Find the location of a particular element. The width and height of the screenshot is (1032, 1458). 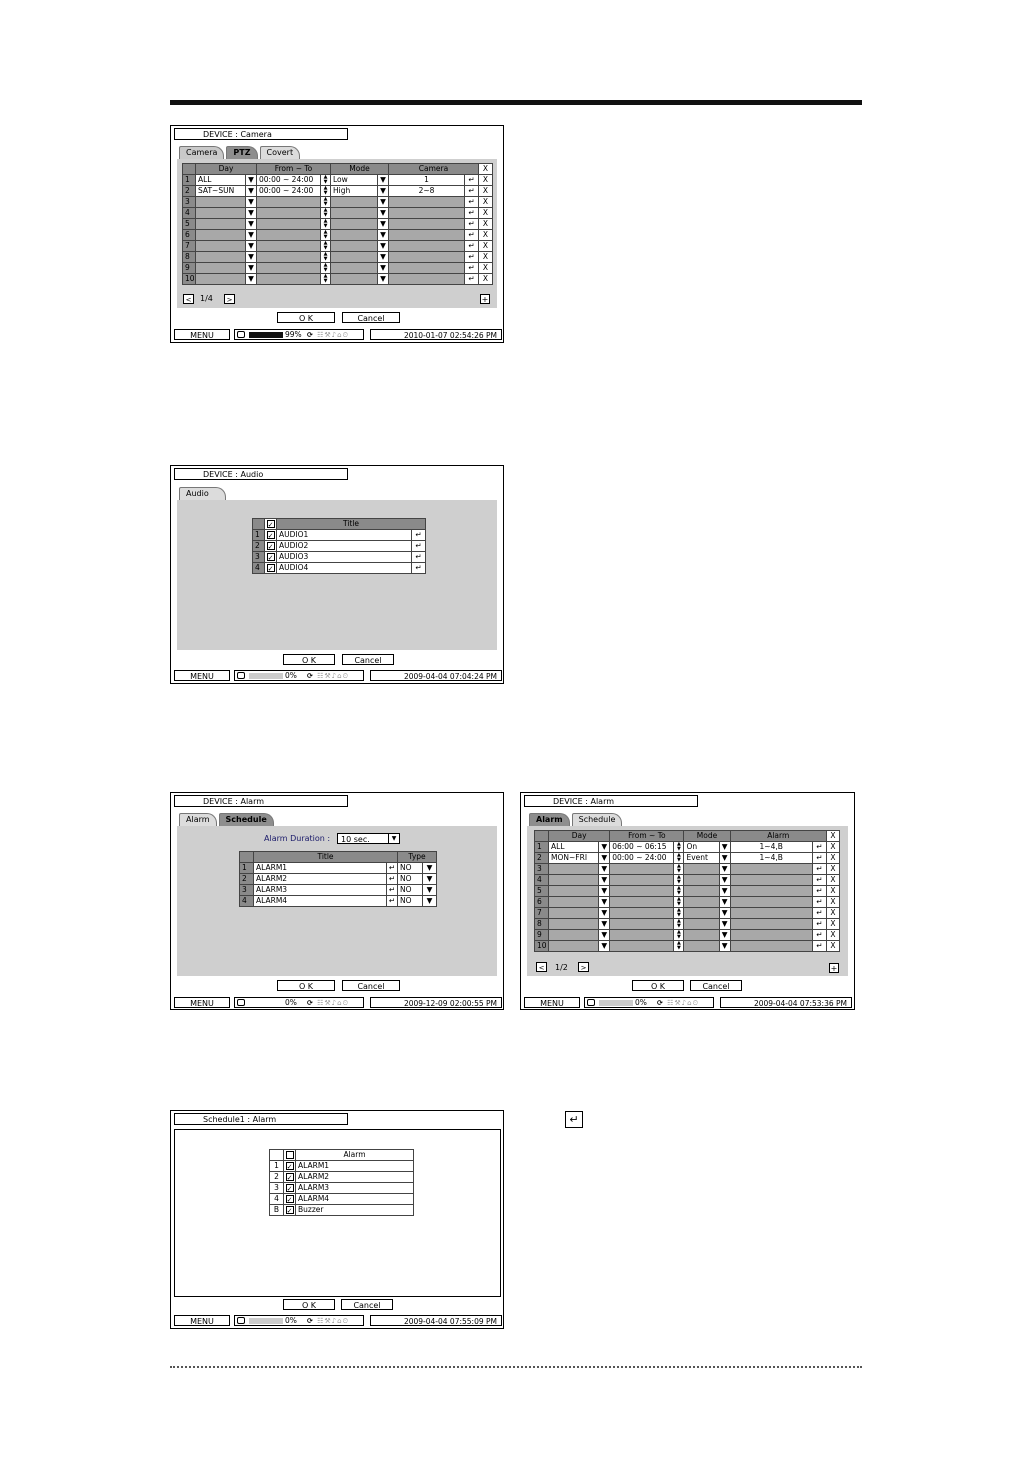

mode-select: On is located at coordinates (701, 847).